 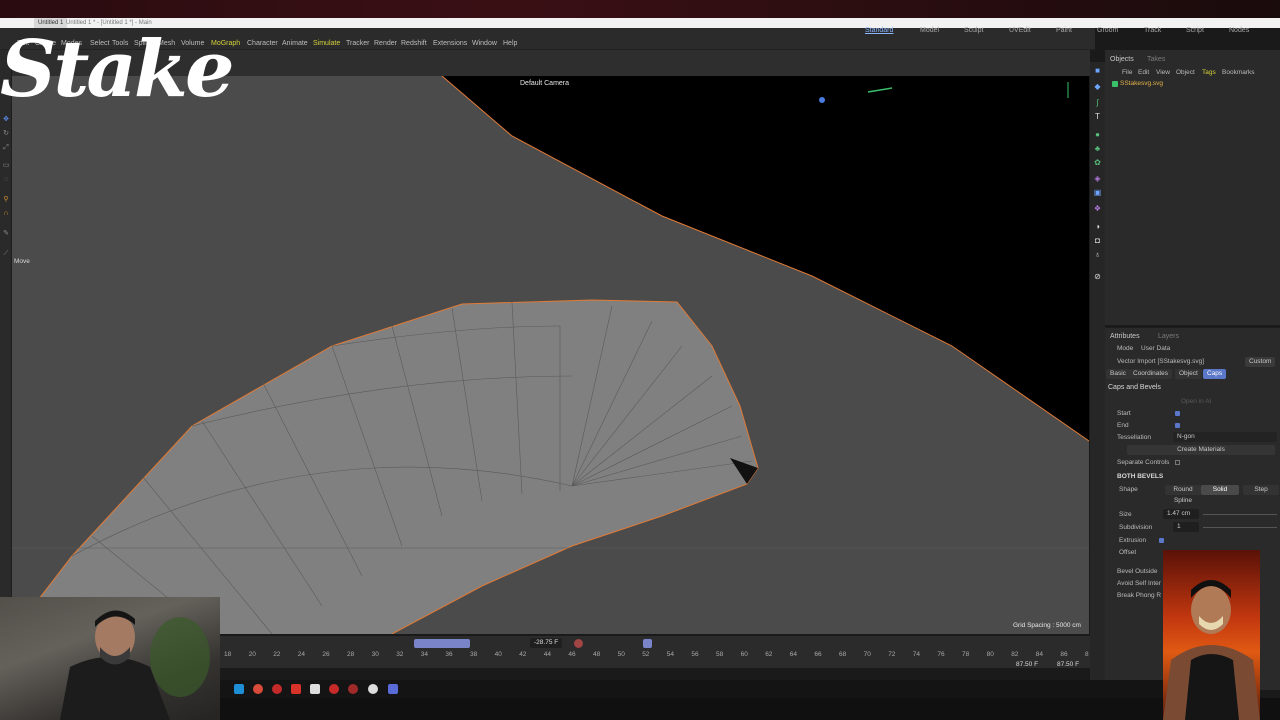 I want to click on tab-takes: Takes, so click(x=1156, y=59).